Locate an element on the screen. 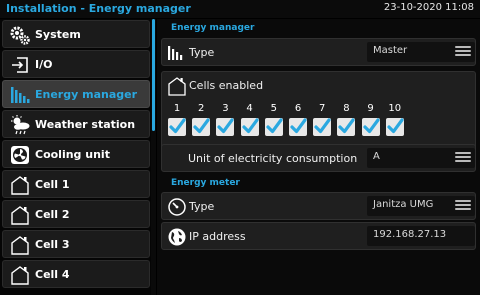  gauge-icon is located at coordinates (177, 207).